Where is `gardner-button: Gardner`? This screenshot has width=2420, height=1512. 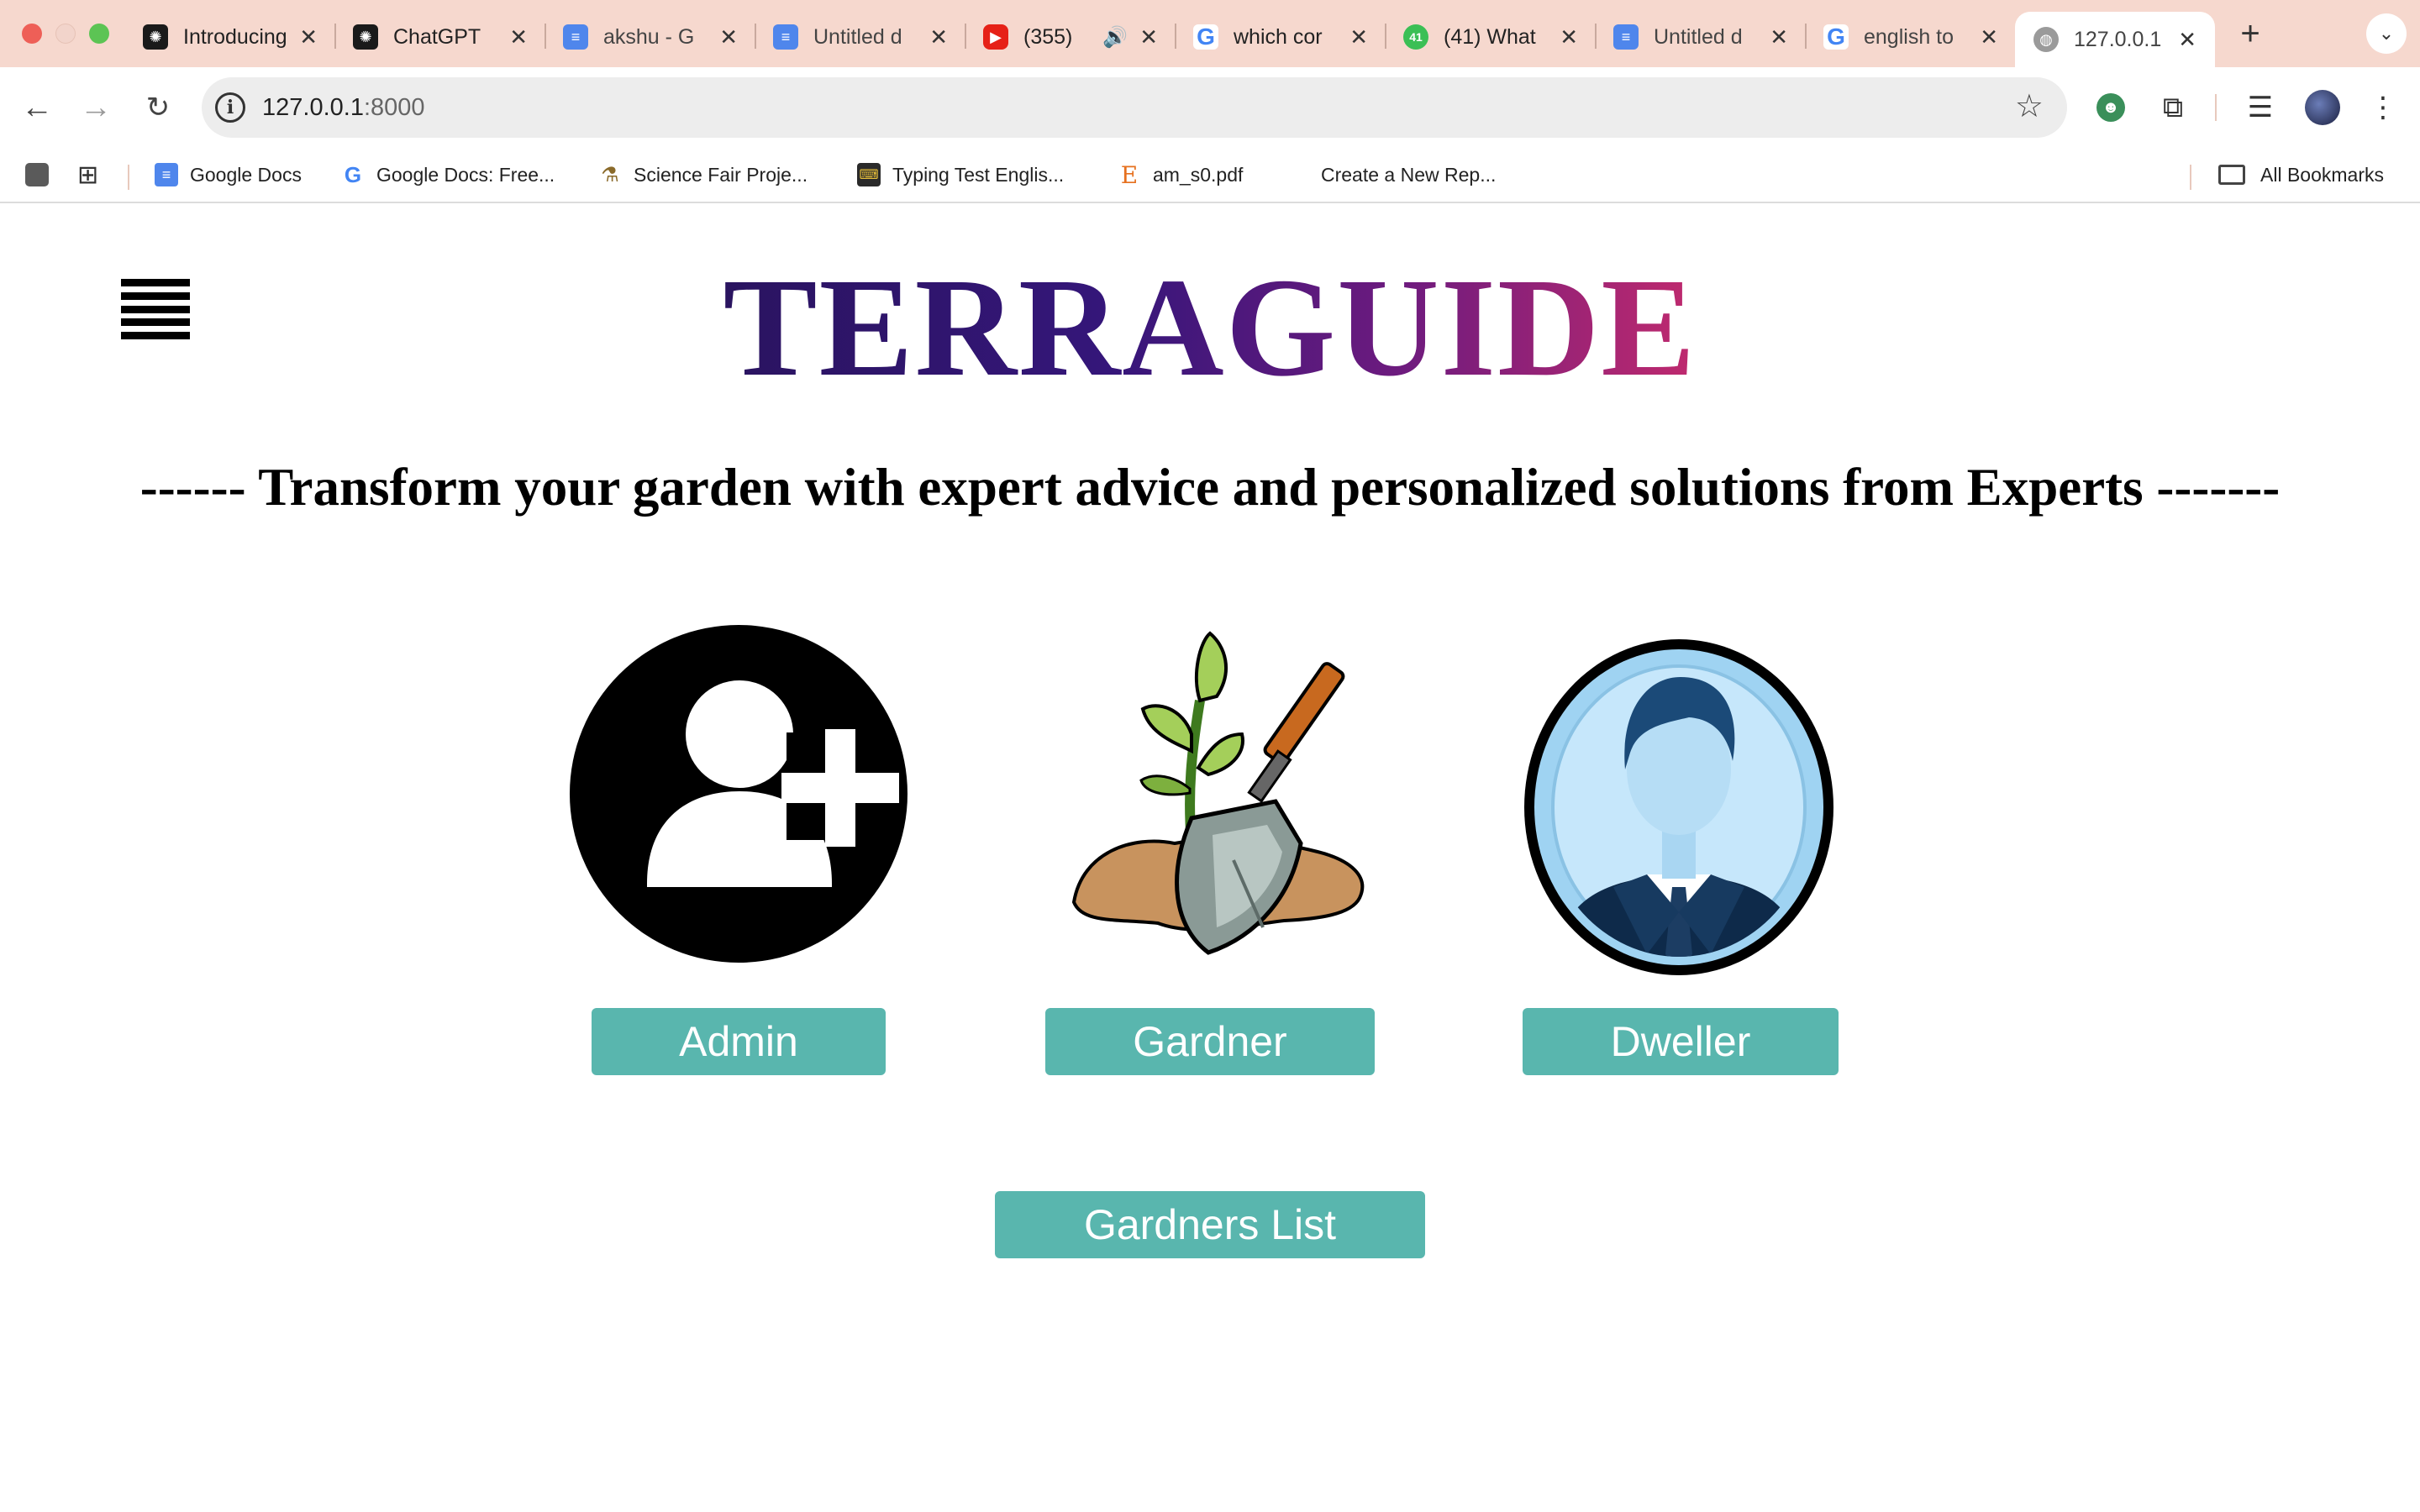
gardner-button: Gardner is located at coordinates (1210, 1041).